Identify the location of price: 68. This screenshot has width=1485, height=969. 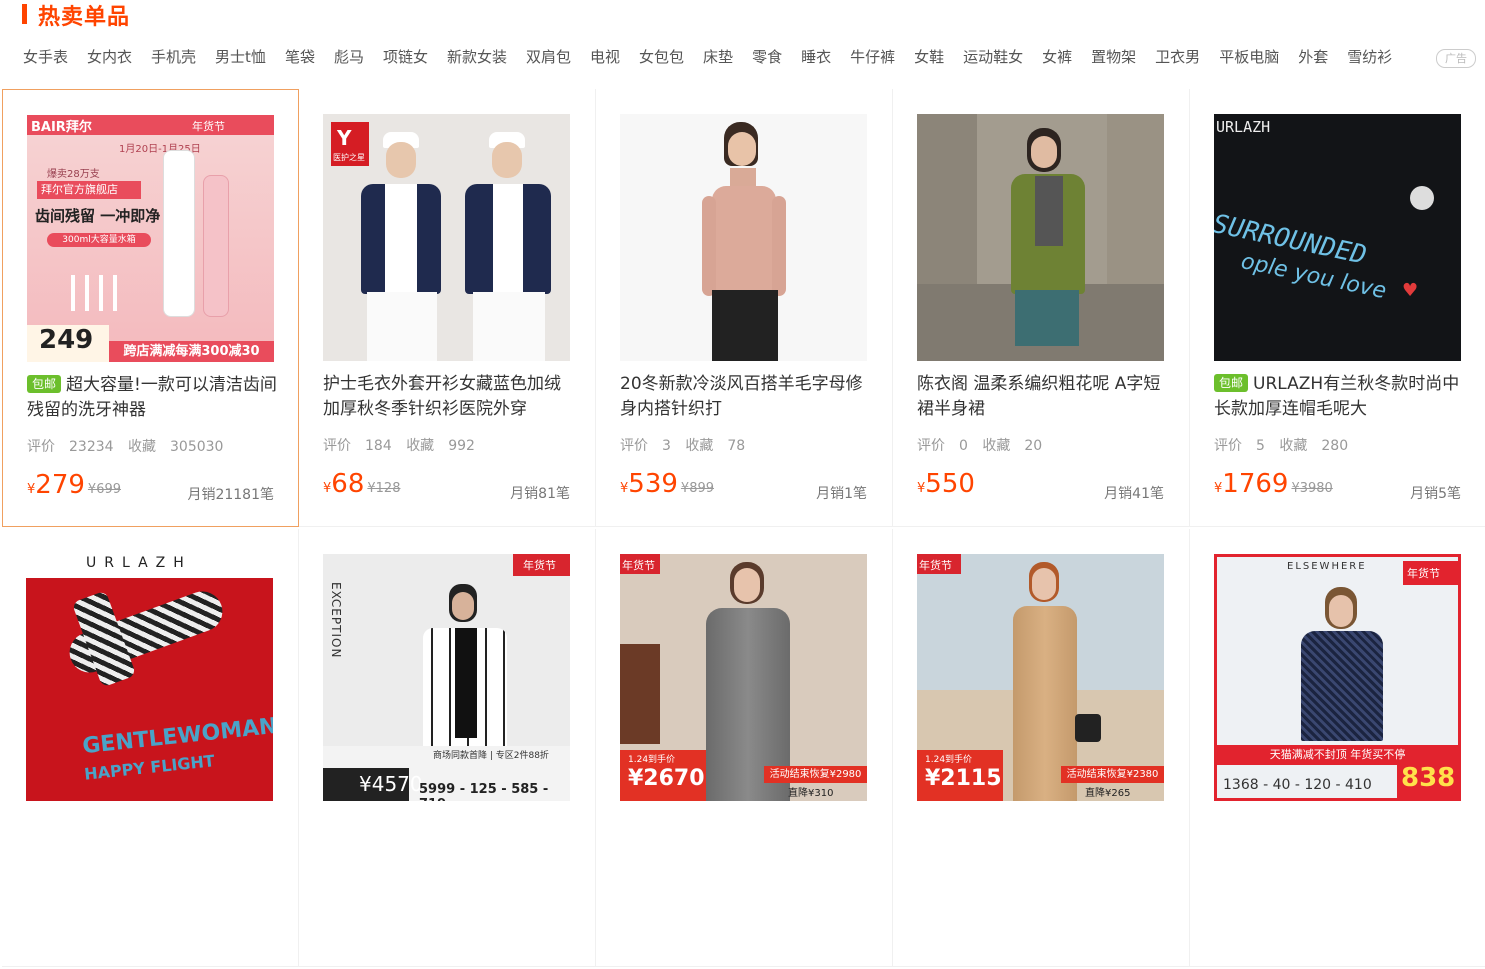
(348, 484).